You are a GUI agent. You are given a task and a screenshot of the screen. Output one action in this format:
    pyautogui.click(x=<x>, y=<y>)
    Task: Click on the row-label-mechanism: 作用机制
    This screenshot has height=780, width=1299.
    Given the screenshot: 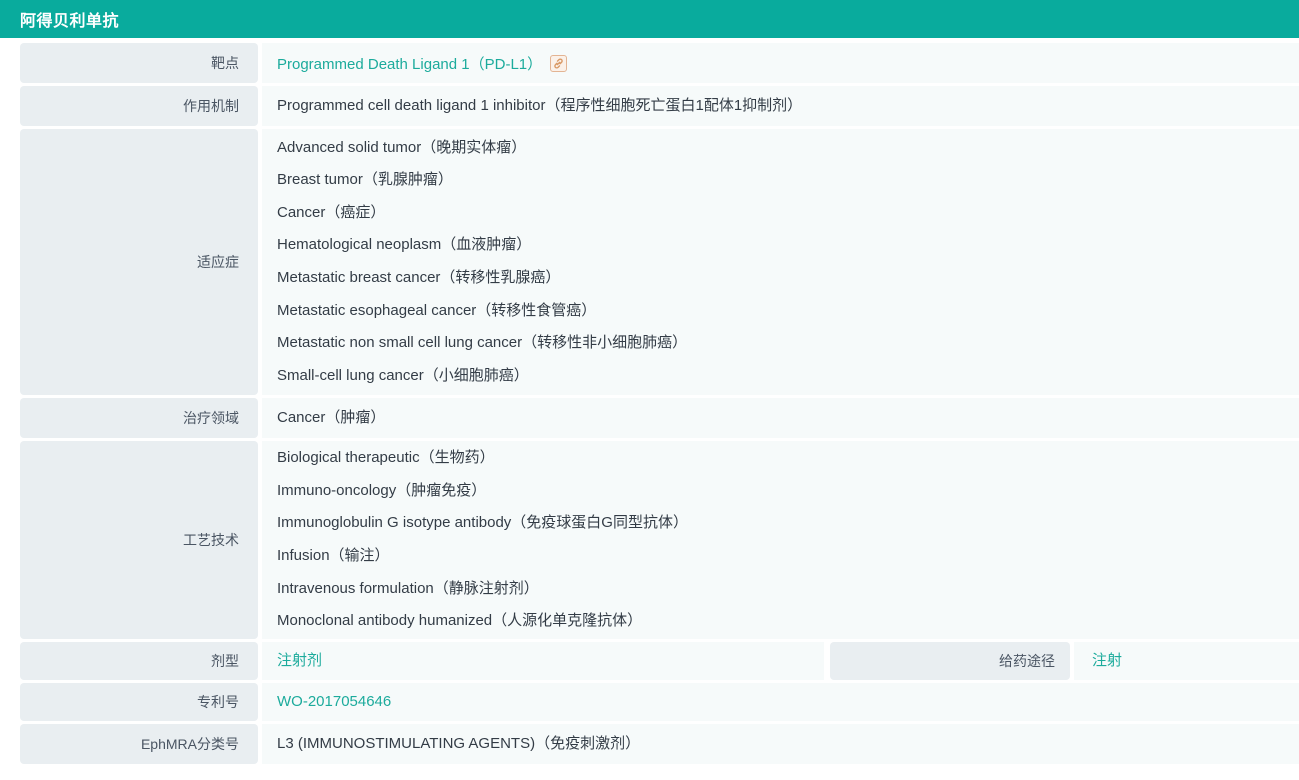 What is the action you would take?
    pyautogui.click(x=139, y=106)
    